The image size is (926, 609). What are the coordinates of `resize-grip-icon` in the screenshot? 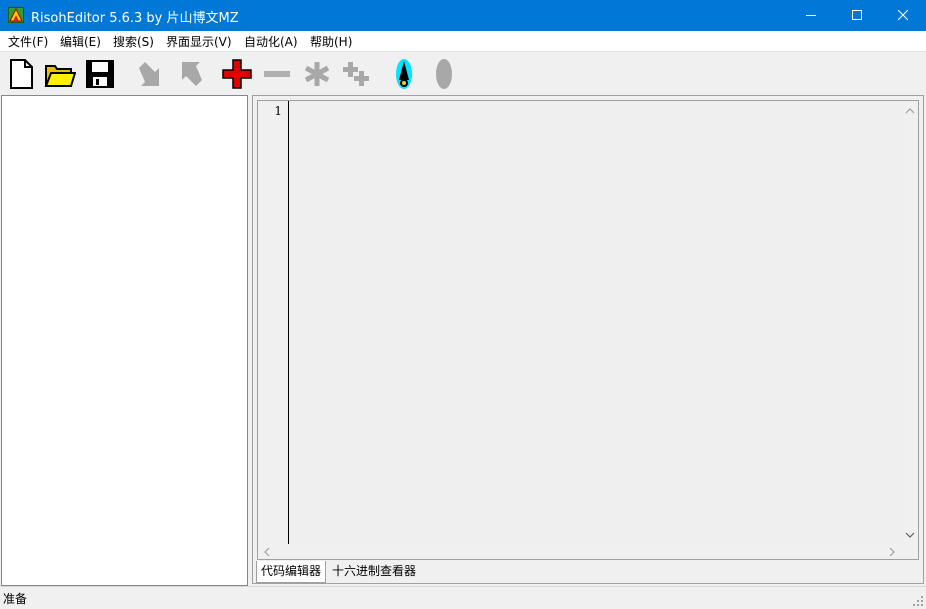 It's located at (918, 601).